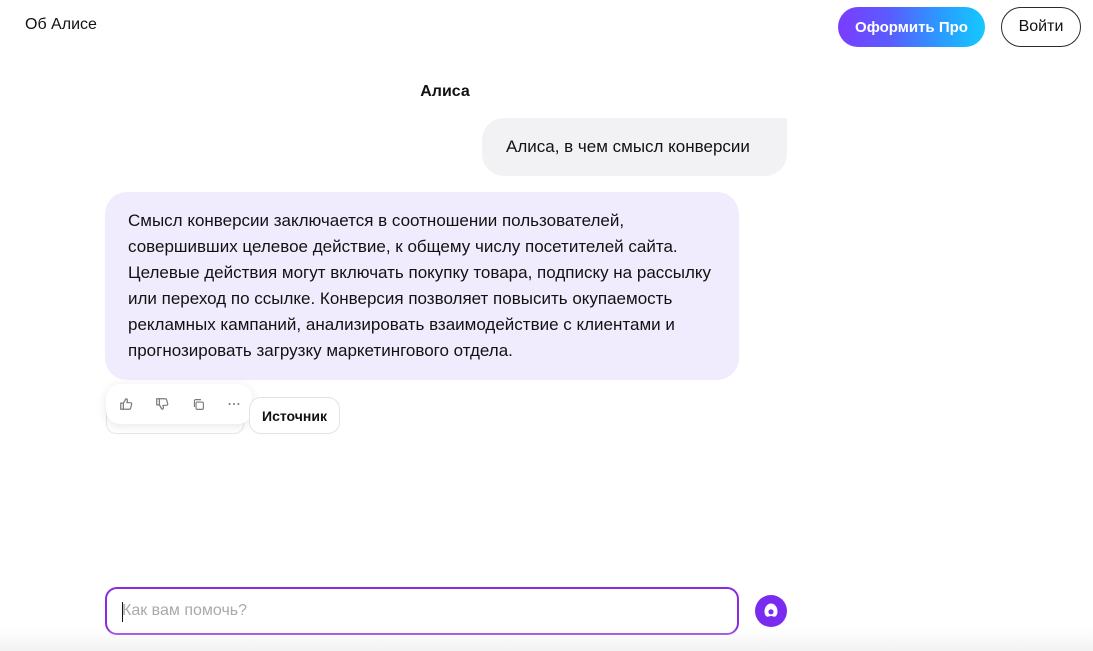 This screenshot has height=651, width=1093. I want to click on more-icon, so click(234, 404).